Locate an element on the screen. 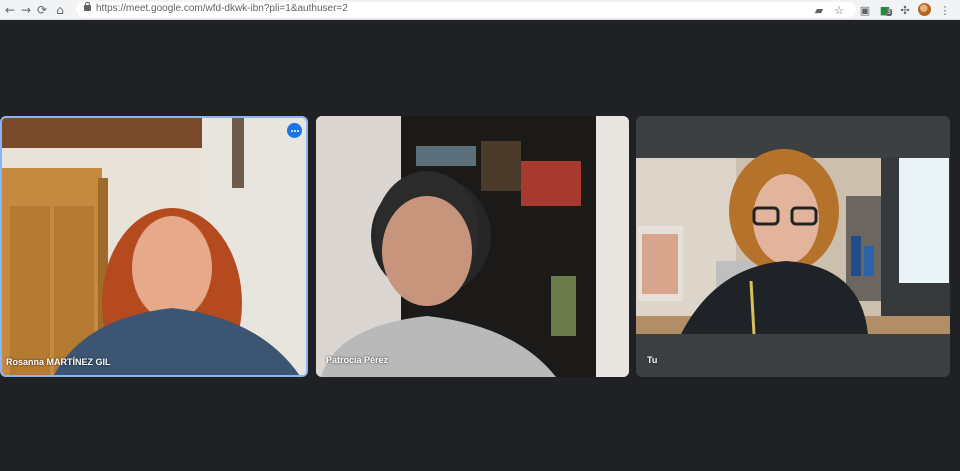 This screenshot has height=471, width=960. menu-icon: ⋮ is located at coordinates (945, 10).